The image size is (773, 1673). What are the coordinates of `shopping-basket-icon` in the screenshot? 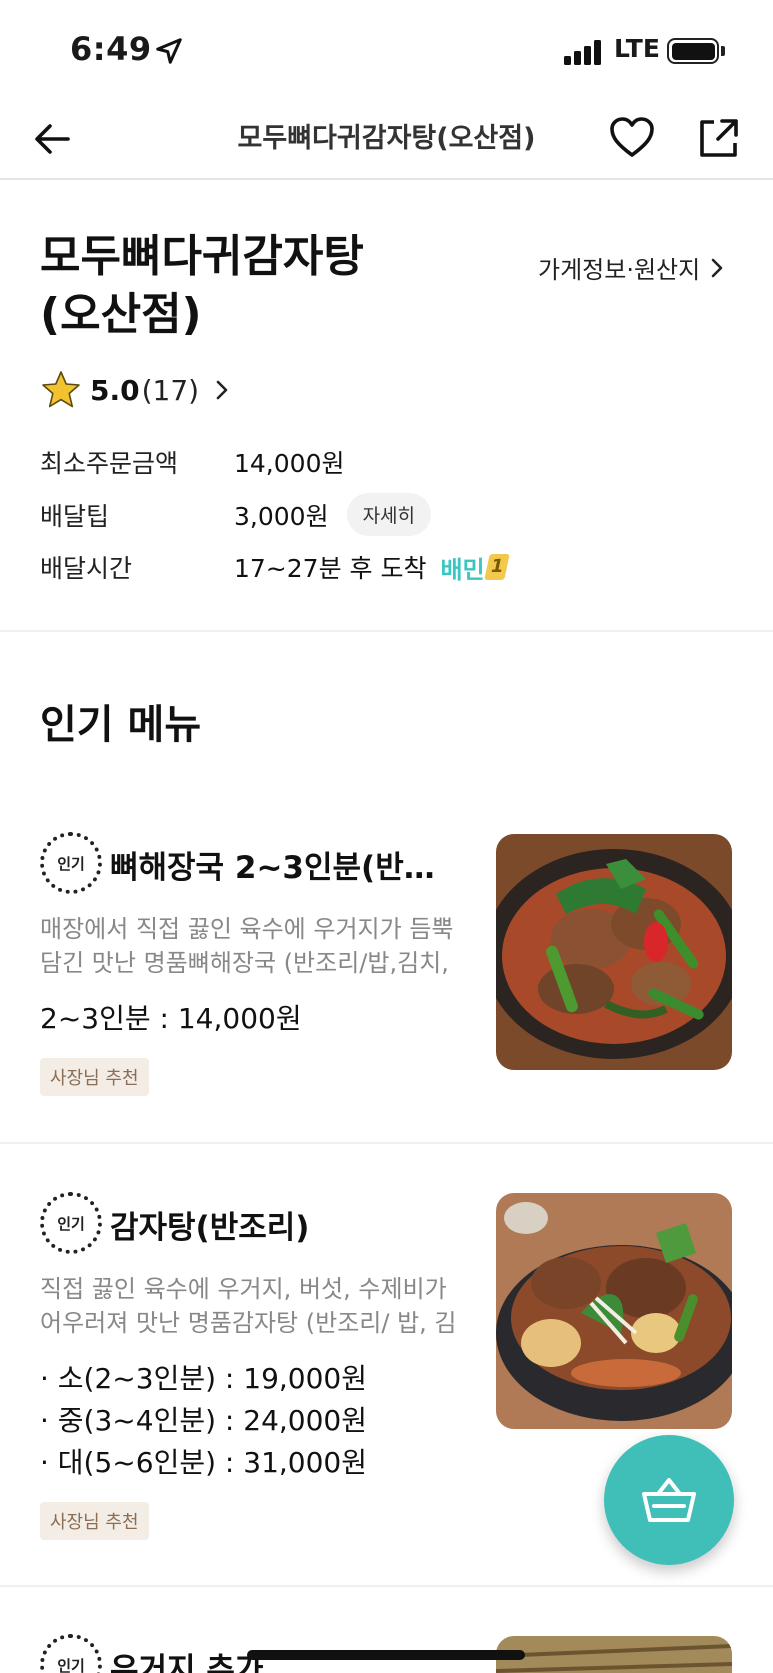 It's located at (669, 1500).